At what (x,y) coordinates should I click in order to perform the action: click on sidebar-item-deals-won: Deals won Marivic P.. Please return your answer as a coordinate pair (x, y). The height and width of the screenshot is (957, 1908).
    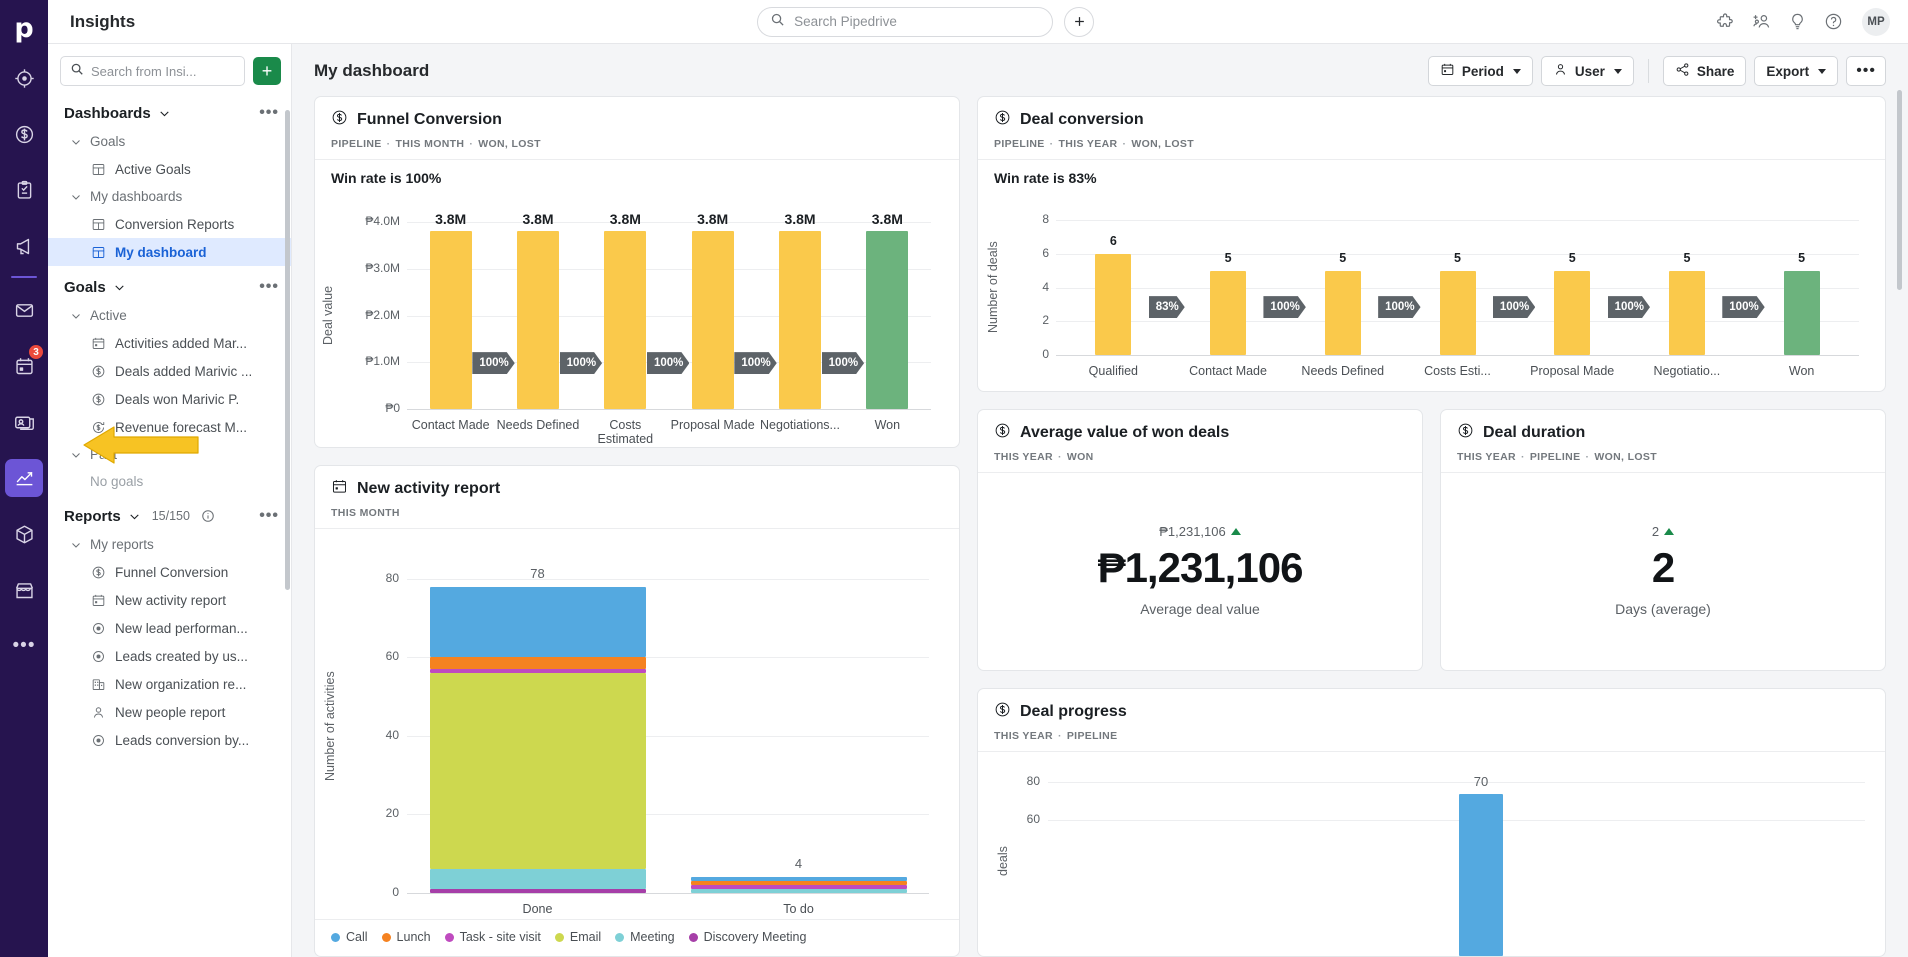
    Looking at the image, I should click on (169, 399).